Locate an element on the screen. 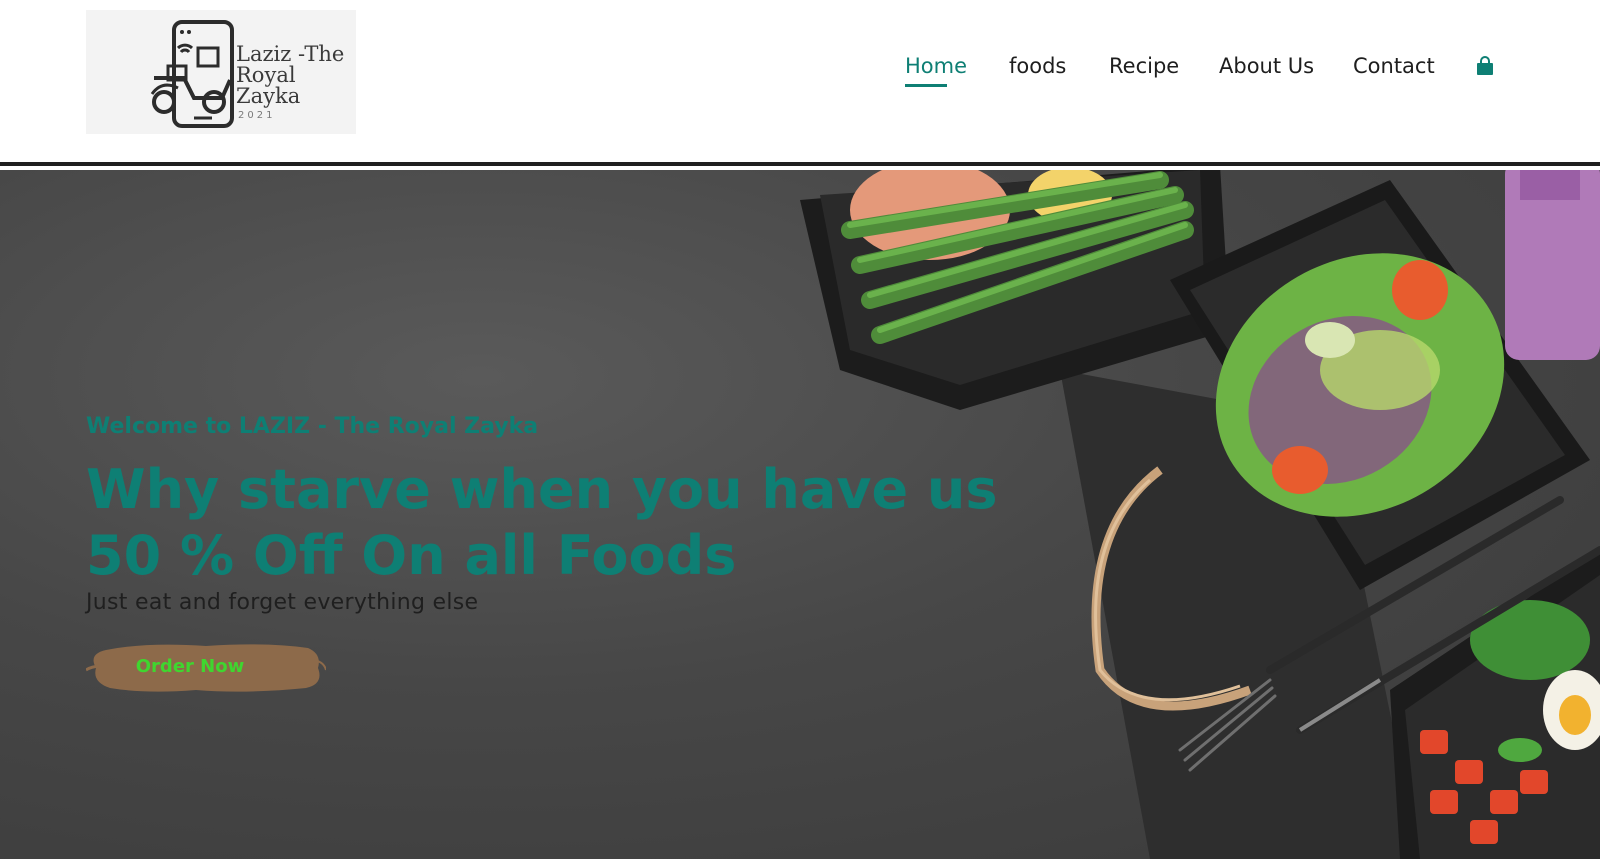 This screenshot has width=1600, height=859. nav-recipe-label: Recipe is located at coordinates (1144, 66).